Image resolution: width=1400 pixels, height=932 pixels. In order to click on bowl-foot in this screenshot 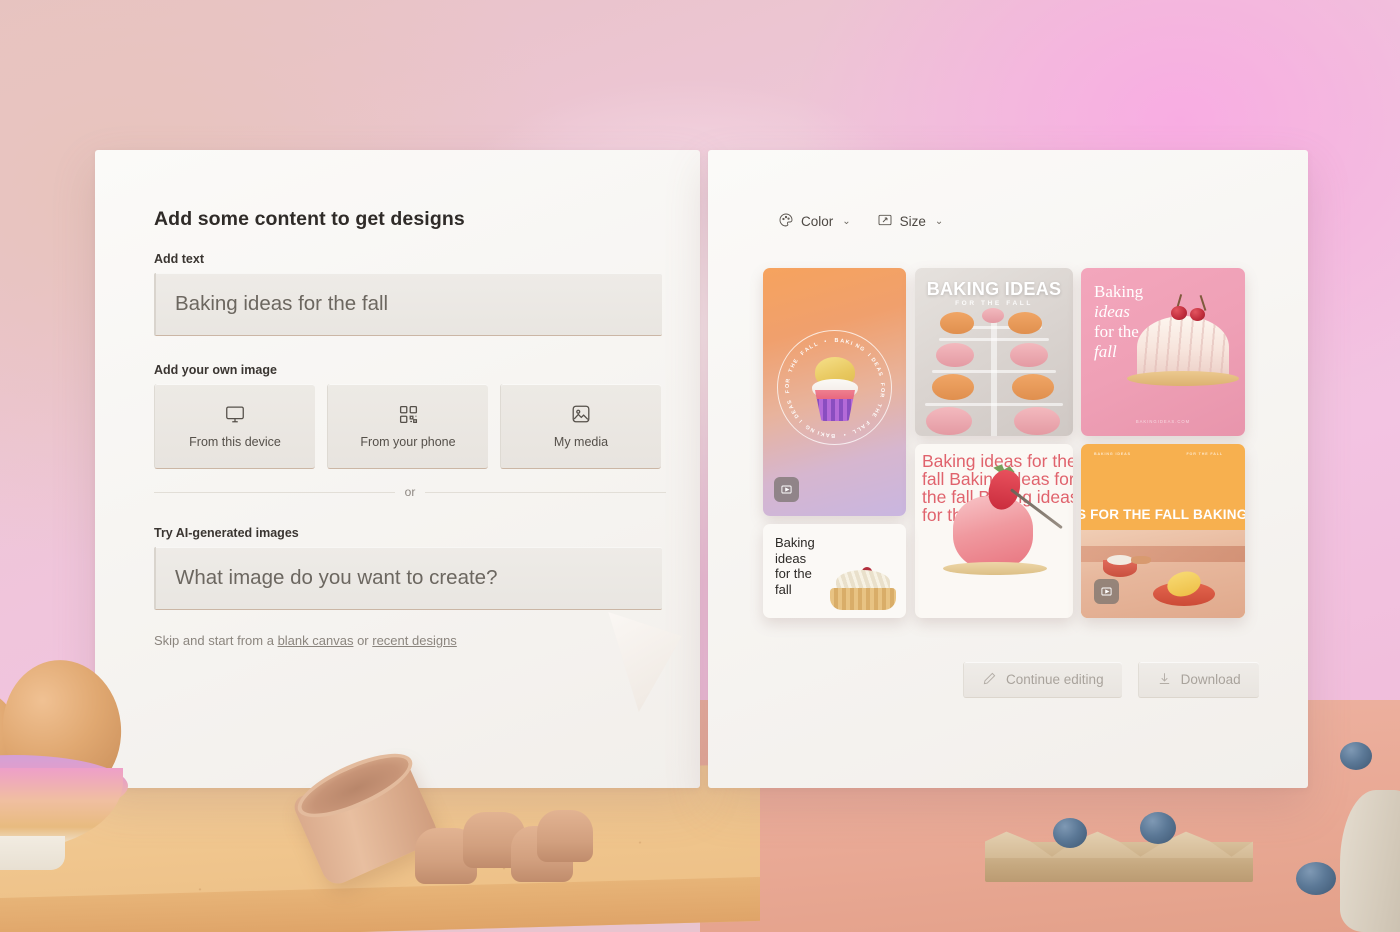, I will do `click(32, 853)`.